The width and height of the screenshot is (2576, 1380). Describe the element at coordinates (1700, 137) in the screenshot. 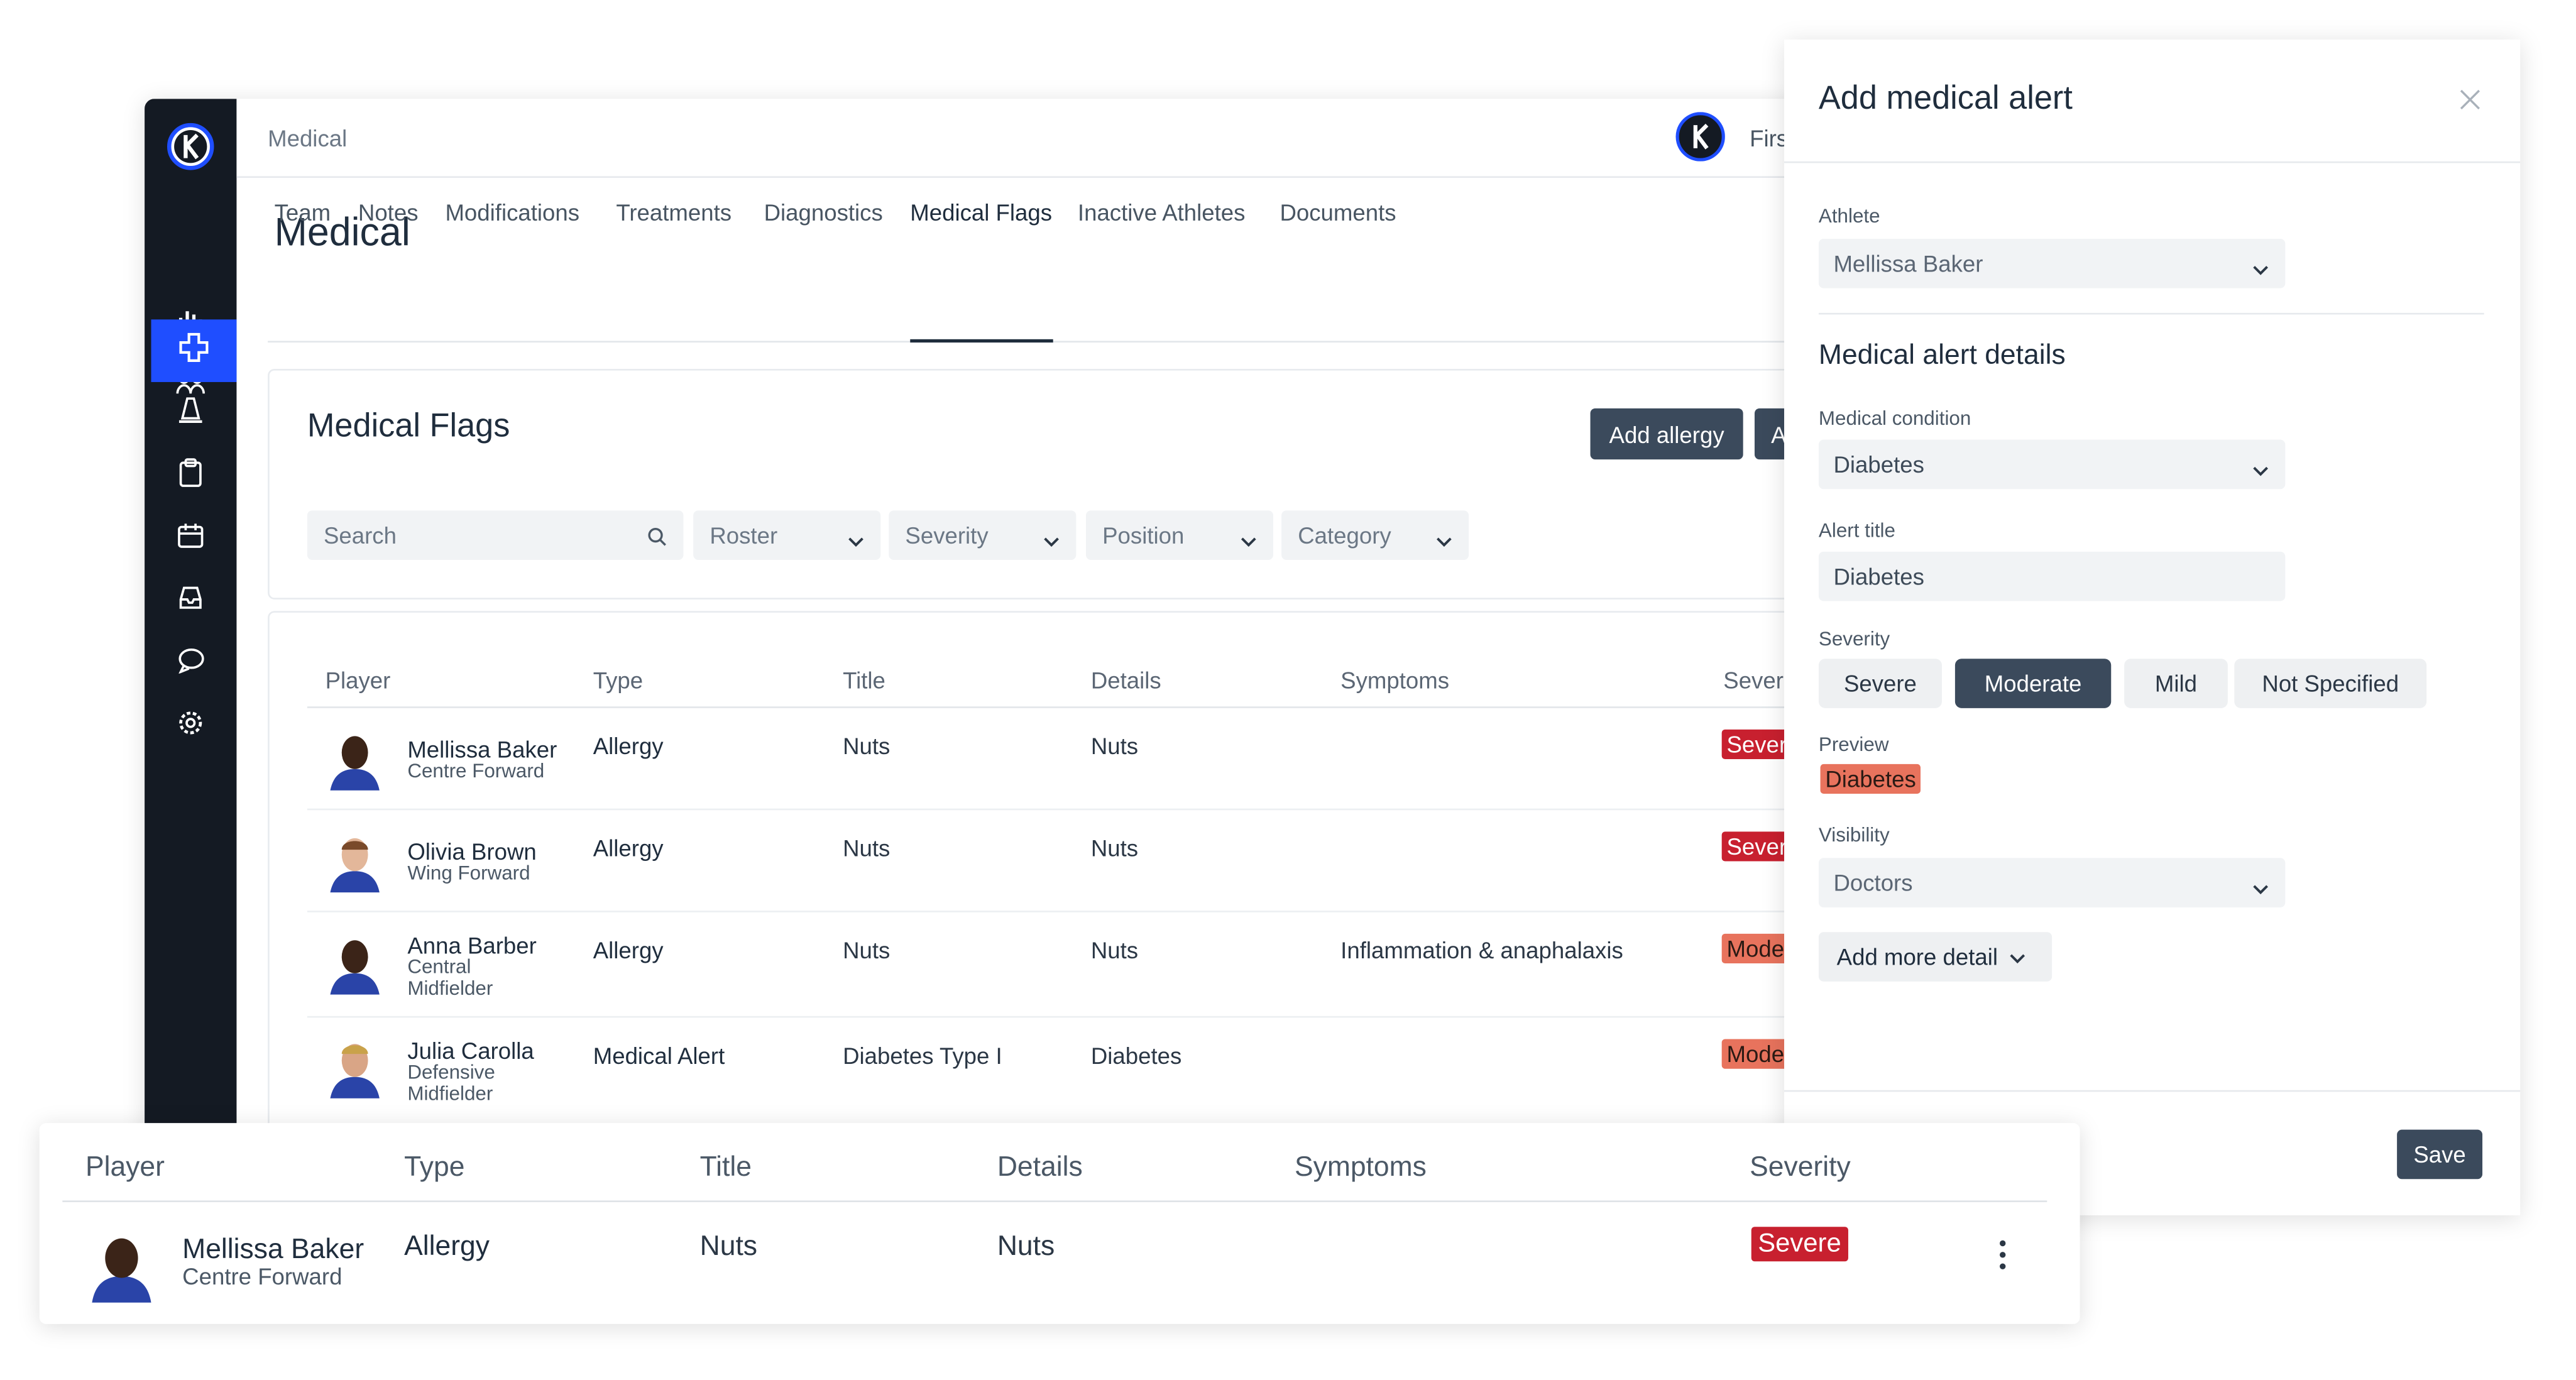

I see `user-avatar` at that location.